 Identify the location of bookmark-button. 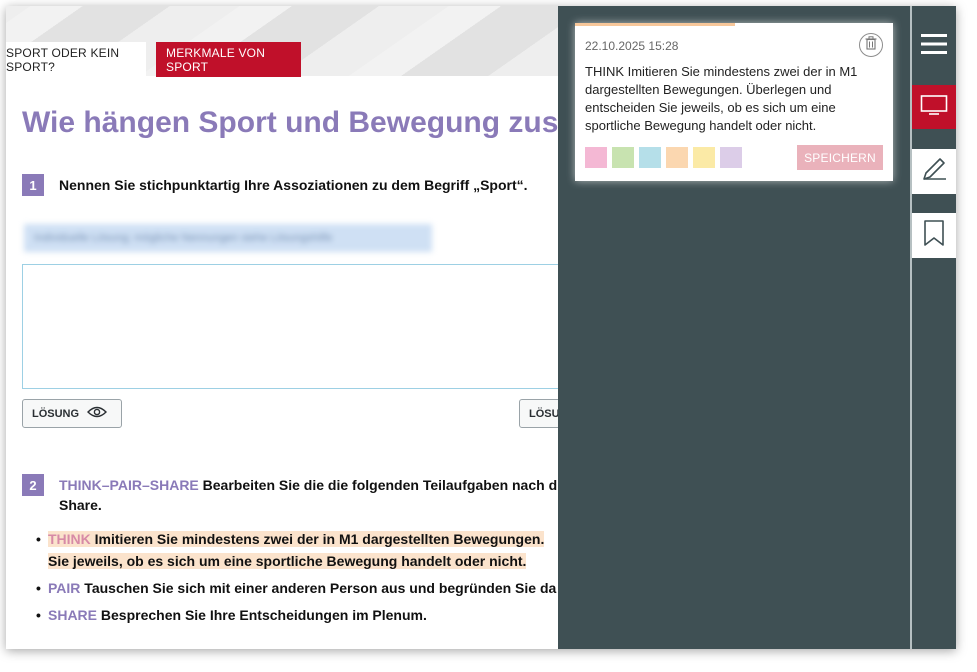
(934, 235).